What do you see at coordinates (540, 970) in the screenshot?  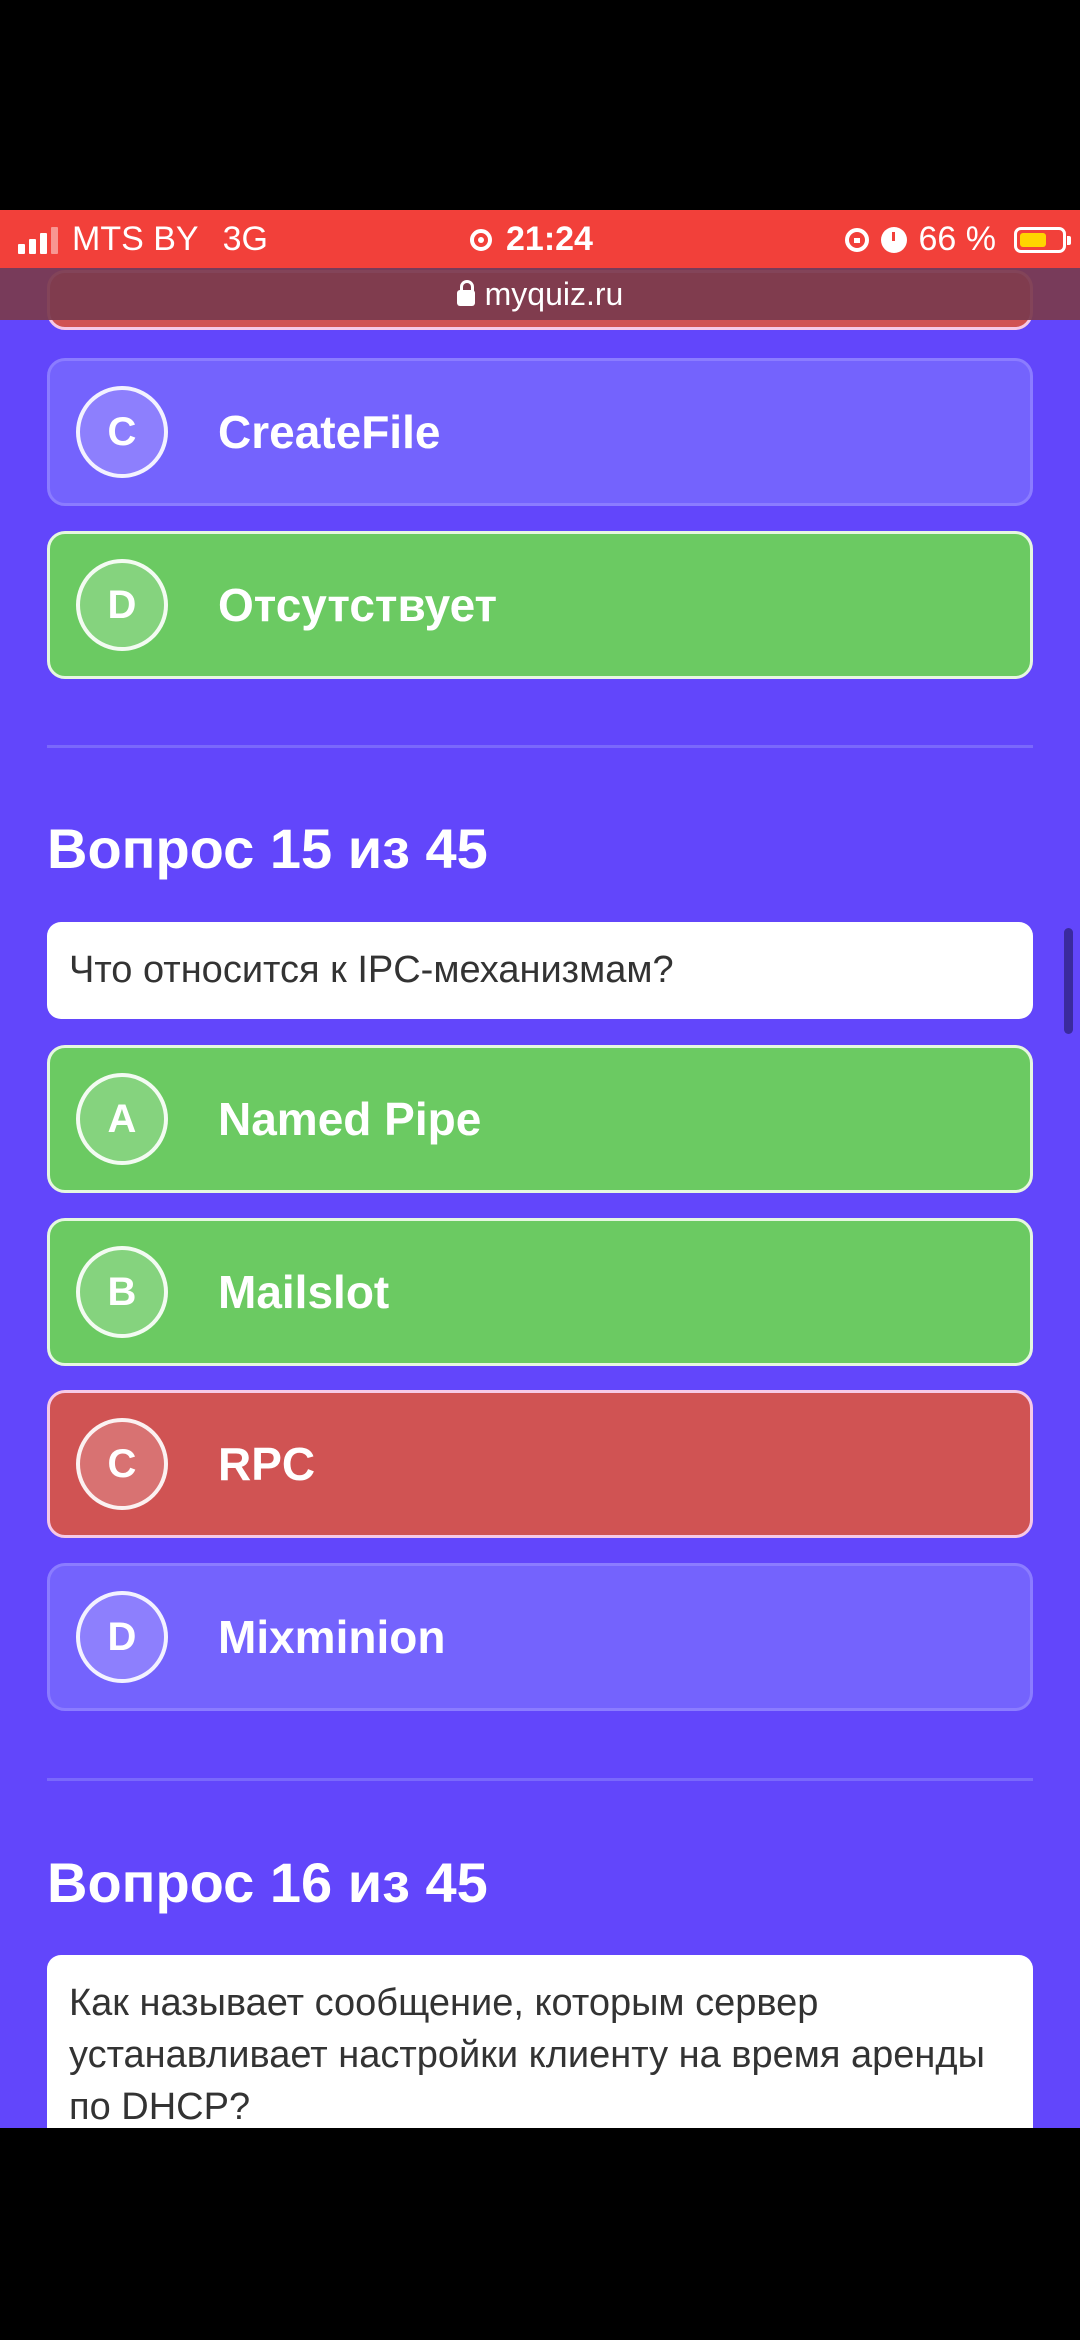 I see `question-15-text: Что относится к IPC-механизмам?` at bounding box center [540, 970].